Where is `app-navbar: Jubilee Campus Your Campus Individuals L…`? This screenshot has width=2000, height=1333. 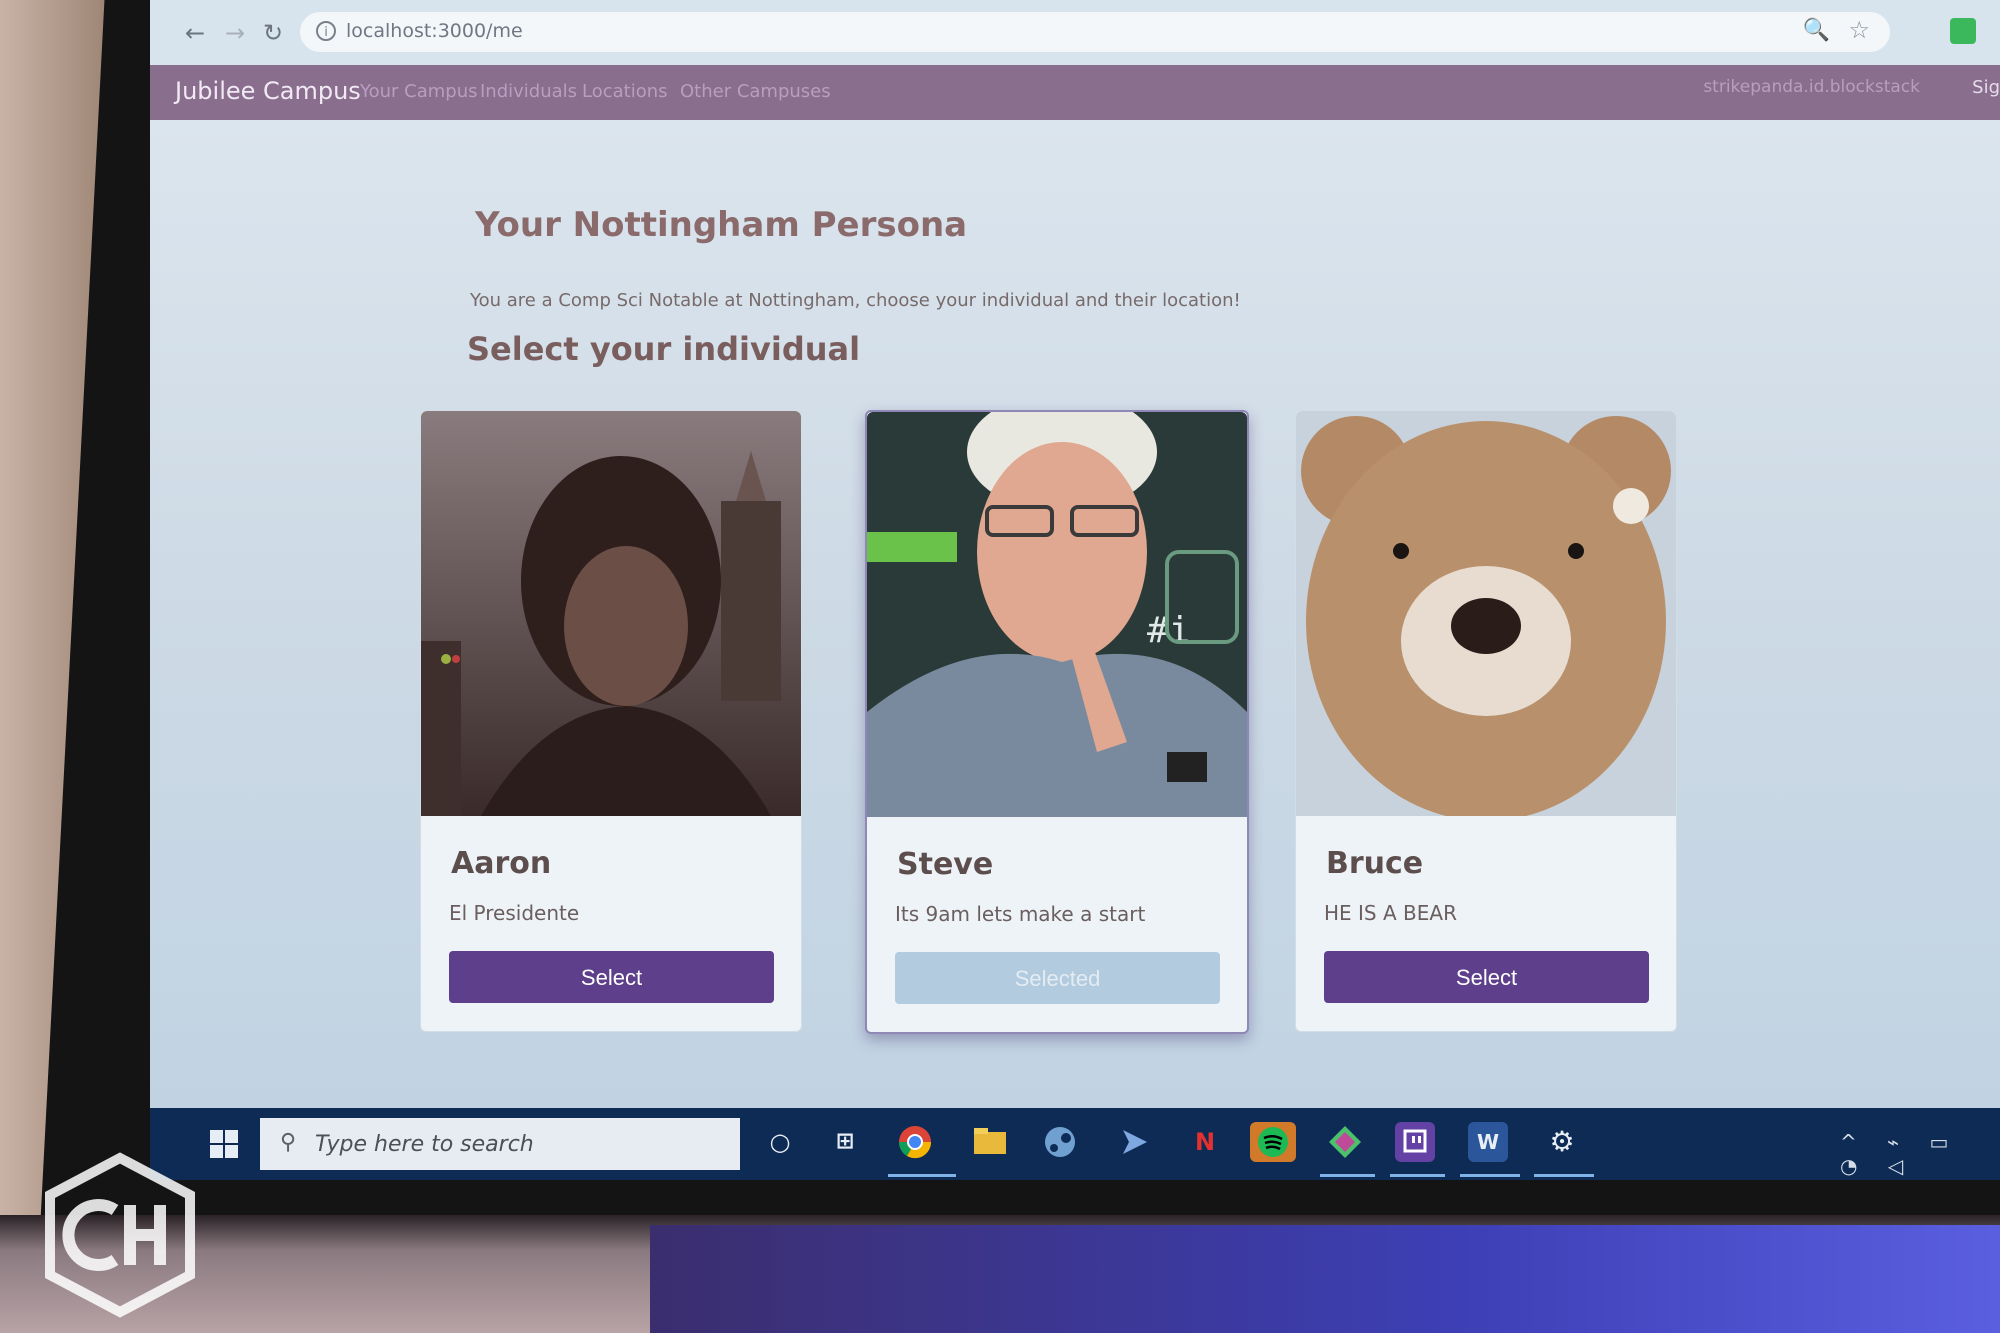
app-navbar: Jubilee Campus Your Campus Individuals L… is located at coordinates (1075, 92).